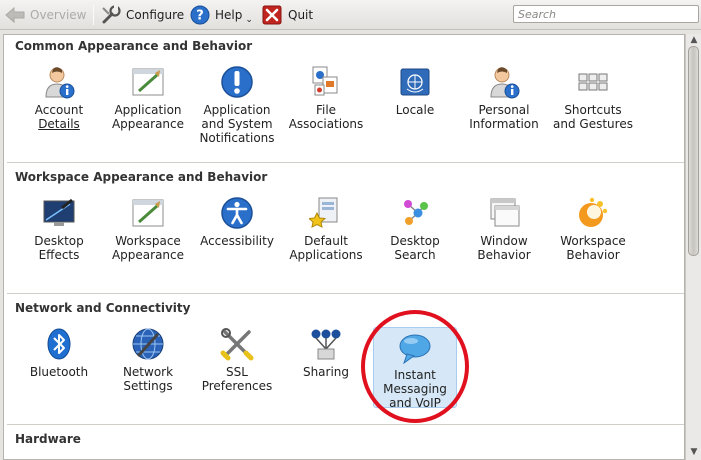 The width and height of the screenshot is (701, 460). What do you see at coordinates (593, 82) in the screenshot?
I see `keyboard-icon` at bounding box center [593, 82].